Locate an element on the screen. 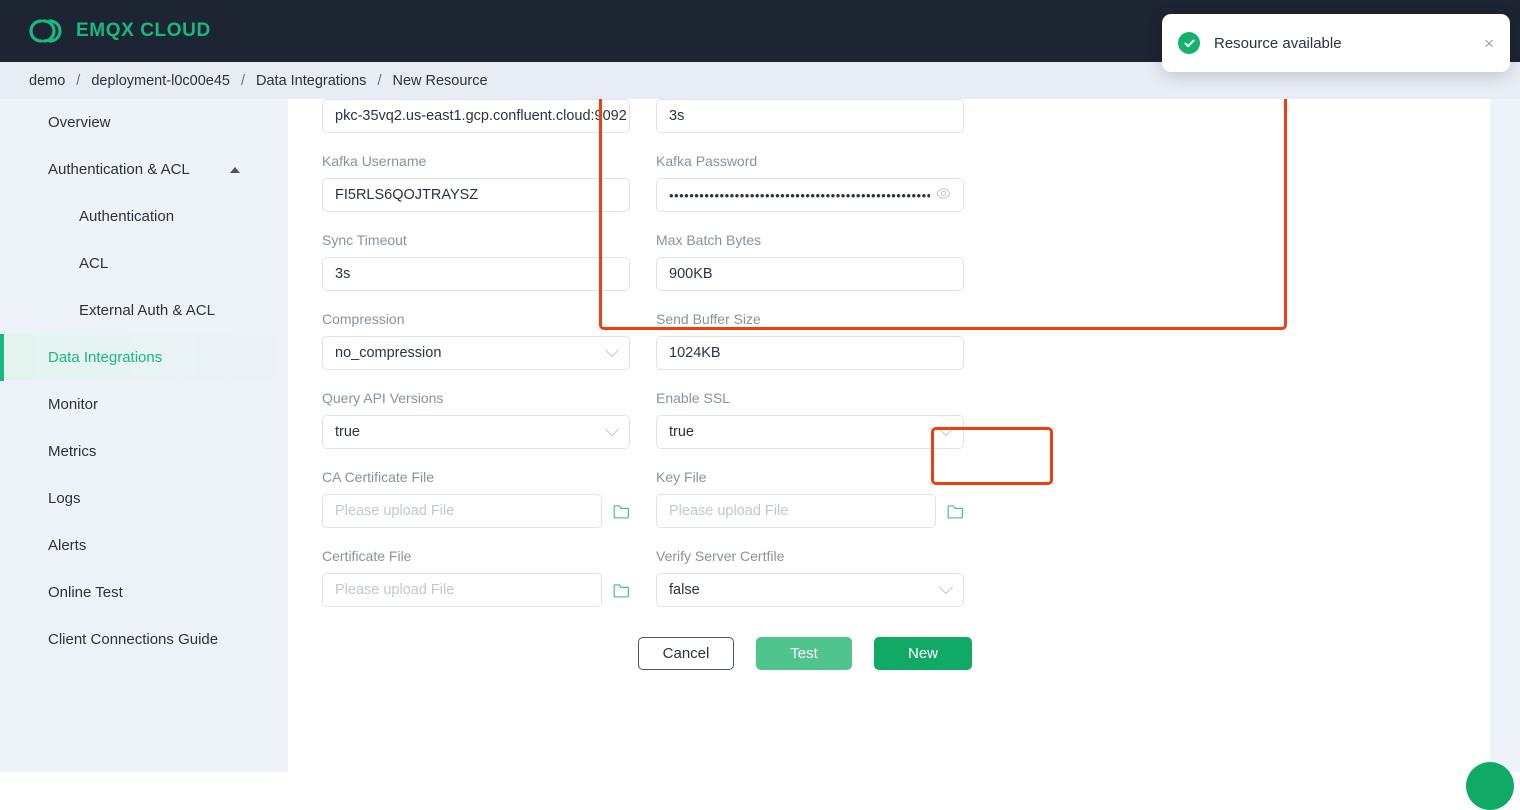 This screenshot has width=1520, height=810. kafka-username-input: FI5RLS6QOJTRAYSZ is located at coordinates (476, 195).